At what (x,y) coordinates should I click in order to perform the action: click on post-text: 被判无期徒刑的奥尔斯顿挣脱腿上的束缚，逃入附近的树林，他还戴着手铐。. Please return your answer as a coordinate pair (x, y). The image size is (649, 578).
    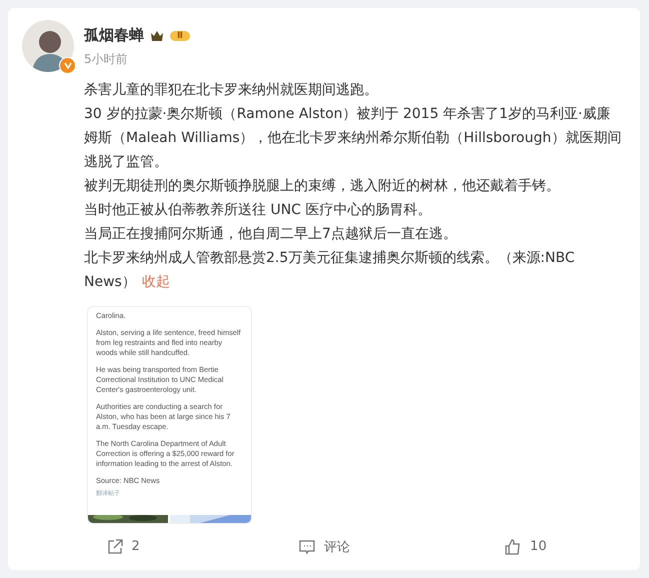
    Looking at the image, I should click on (322, 186).